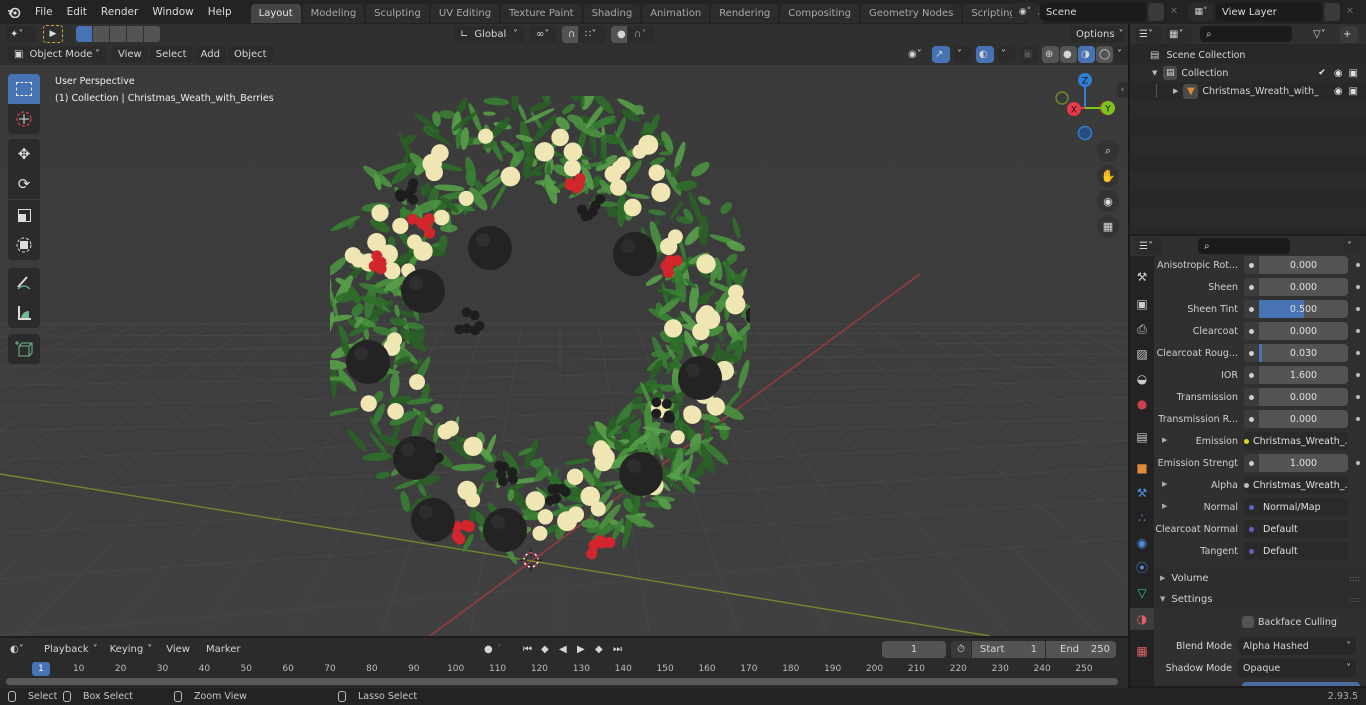  I want to click on select-new-icon, so click(84, 34).